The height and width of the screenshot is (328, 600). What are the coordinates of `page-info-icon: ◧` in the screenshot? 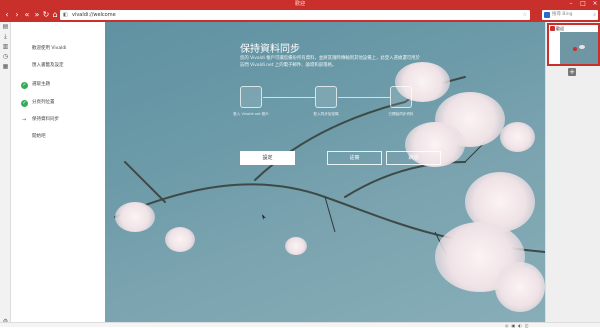 It's located at (65, 15).